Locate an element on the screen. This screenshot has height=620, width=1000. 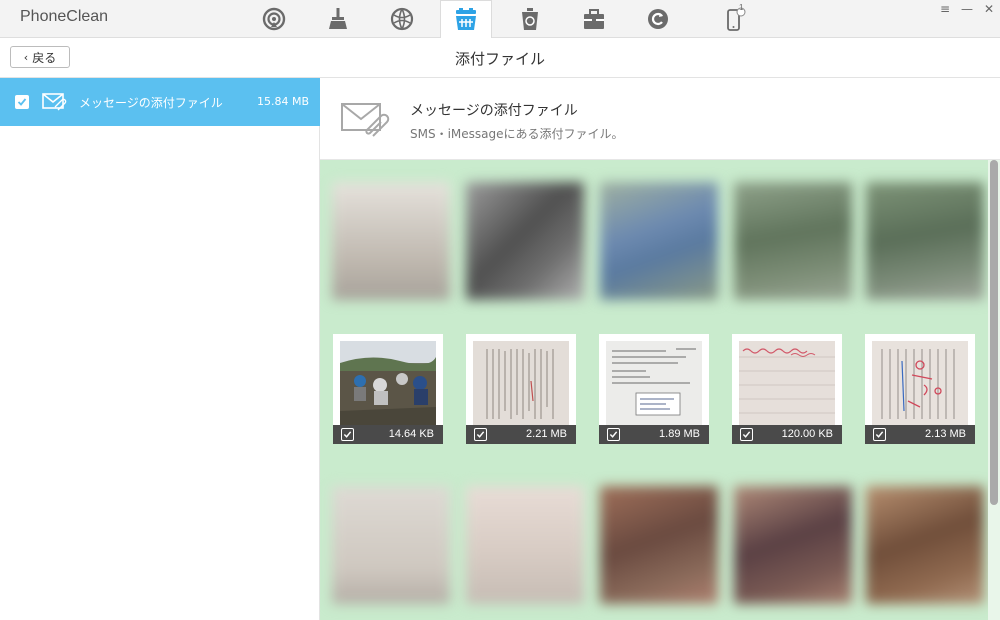
sidebar-item-message-attachments: メッセージの添付ファイル 15.84 MB is located at coordinates (160, 102).